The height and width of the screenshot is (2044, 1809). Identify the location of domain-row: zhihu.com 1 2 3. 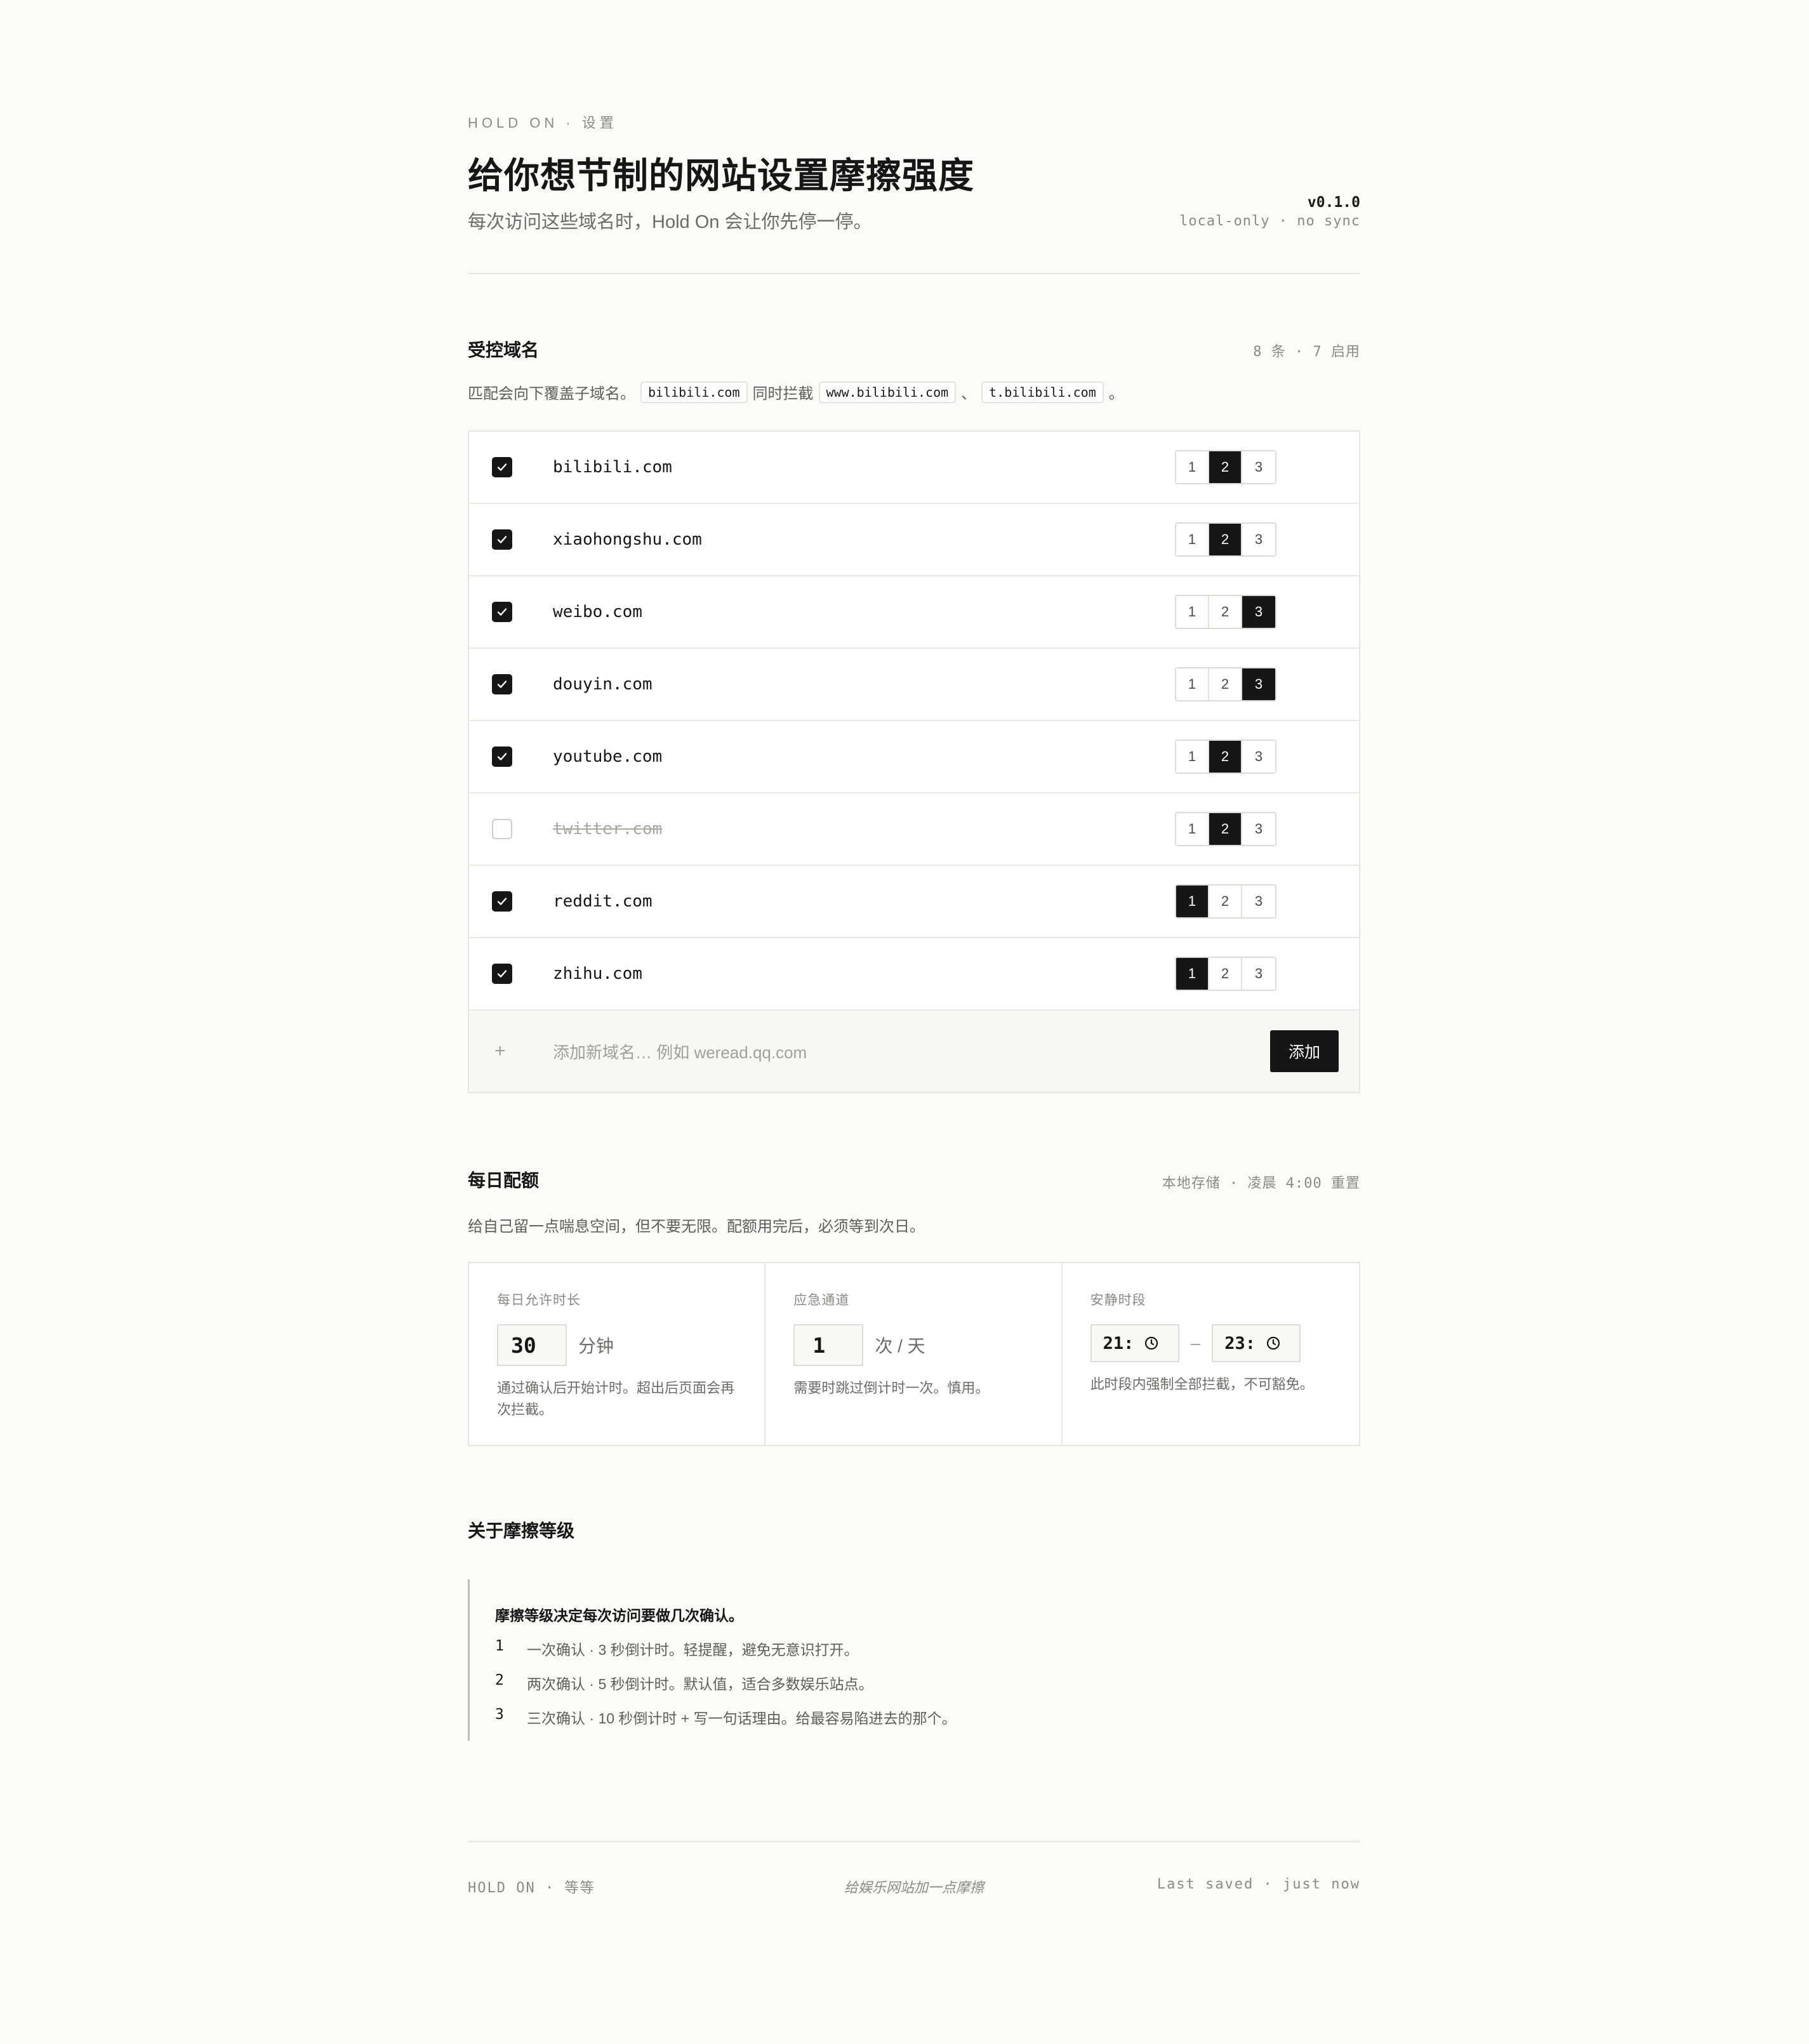
(914, 974).